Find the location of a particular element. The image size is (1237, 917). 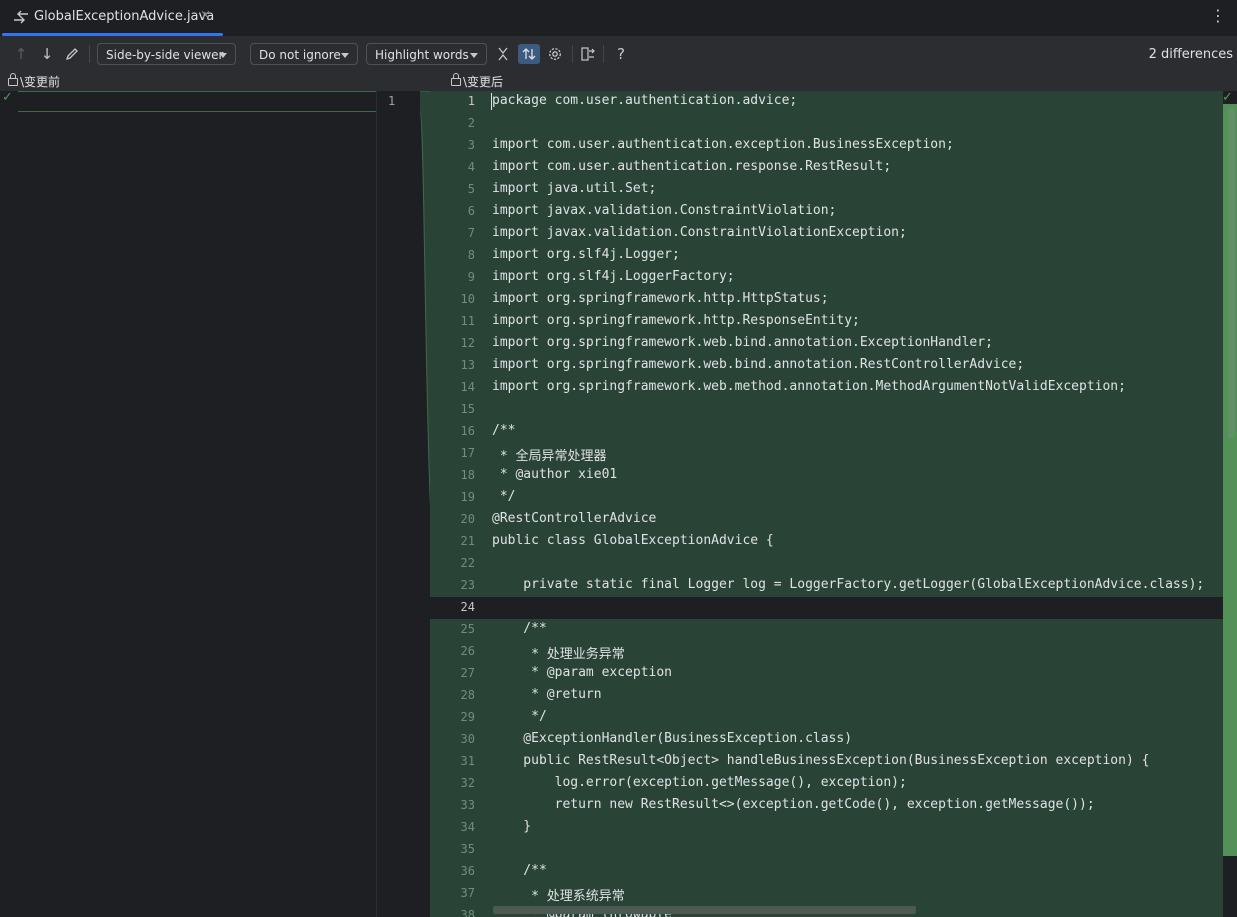

highlight-mode-label: Highlight words is located at coordinates (422, 55).